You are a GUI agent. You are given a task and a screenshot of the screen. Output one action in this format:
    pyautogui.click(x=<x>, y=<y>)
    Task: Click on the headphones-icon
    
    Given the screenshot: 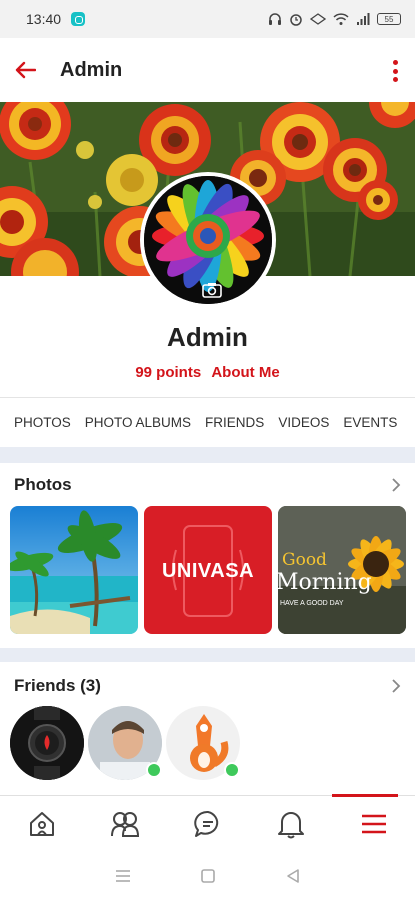 What is the action you would take?
    pyautogui.click(x=275, y=19)
    